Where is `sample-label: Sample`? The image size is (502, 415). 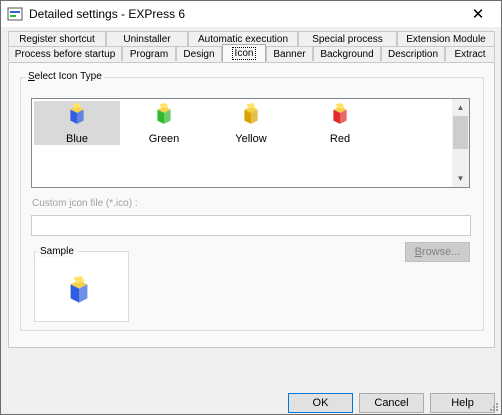
sample-label: Sample is located at coordinates (57, 251).